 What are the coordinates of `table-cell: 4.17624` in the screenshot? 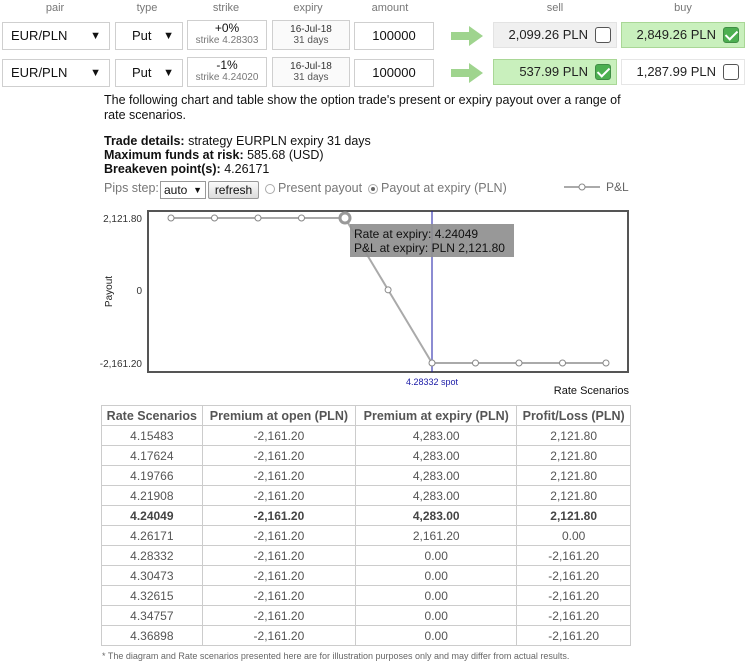 It's located at (152, 455).